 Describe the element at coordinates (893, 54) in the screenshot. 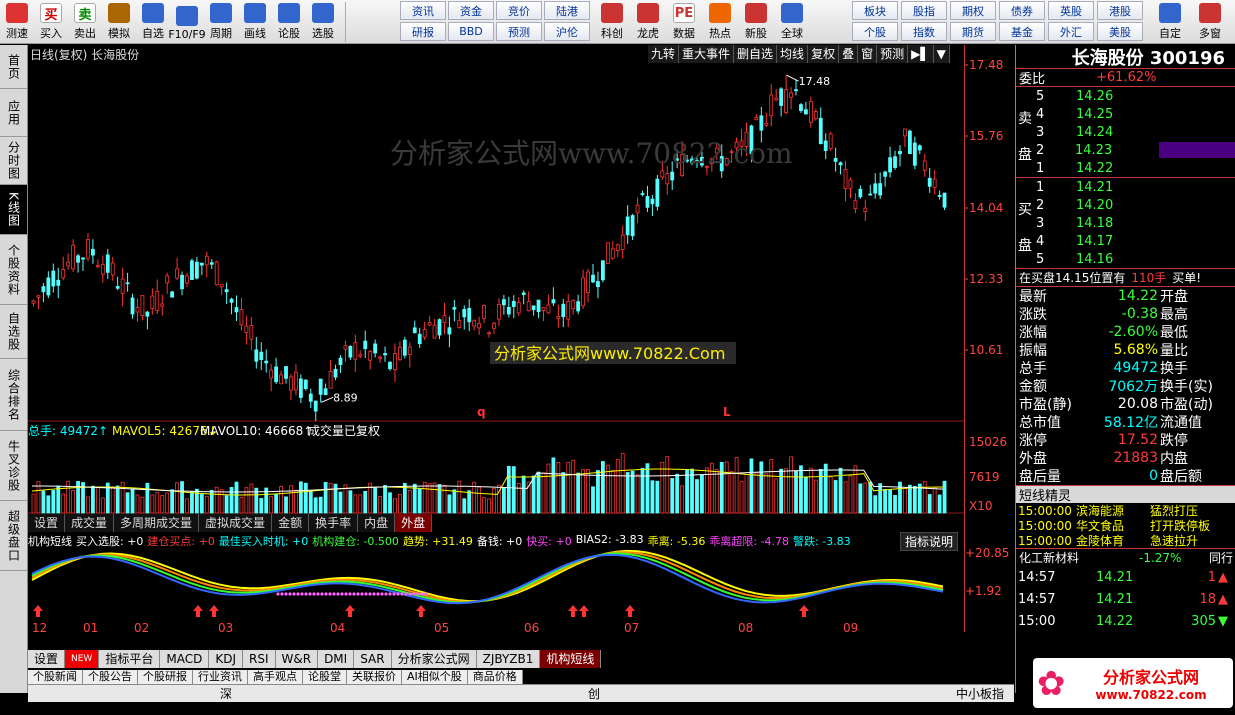

I see `chart-topbar-item: 预测` at that location.